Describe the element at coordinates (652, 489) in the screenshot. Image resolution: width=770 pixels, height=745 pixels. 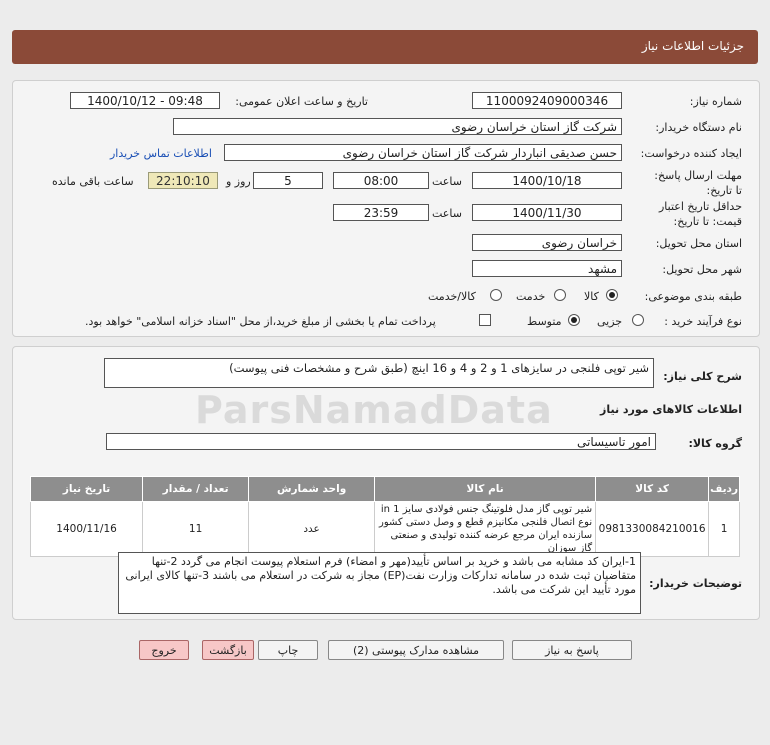
I see `col-code: کد کالا` at that location.